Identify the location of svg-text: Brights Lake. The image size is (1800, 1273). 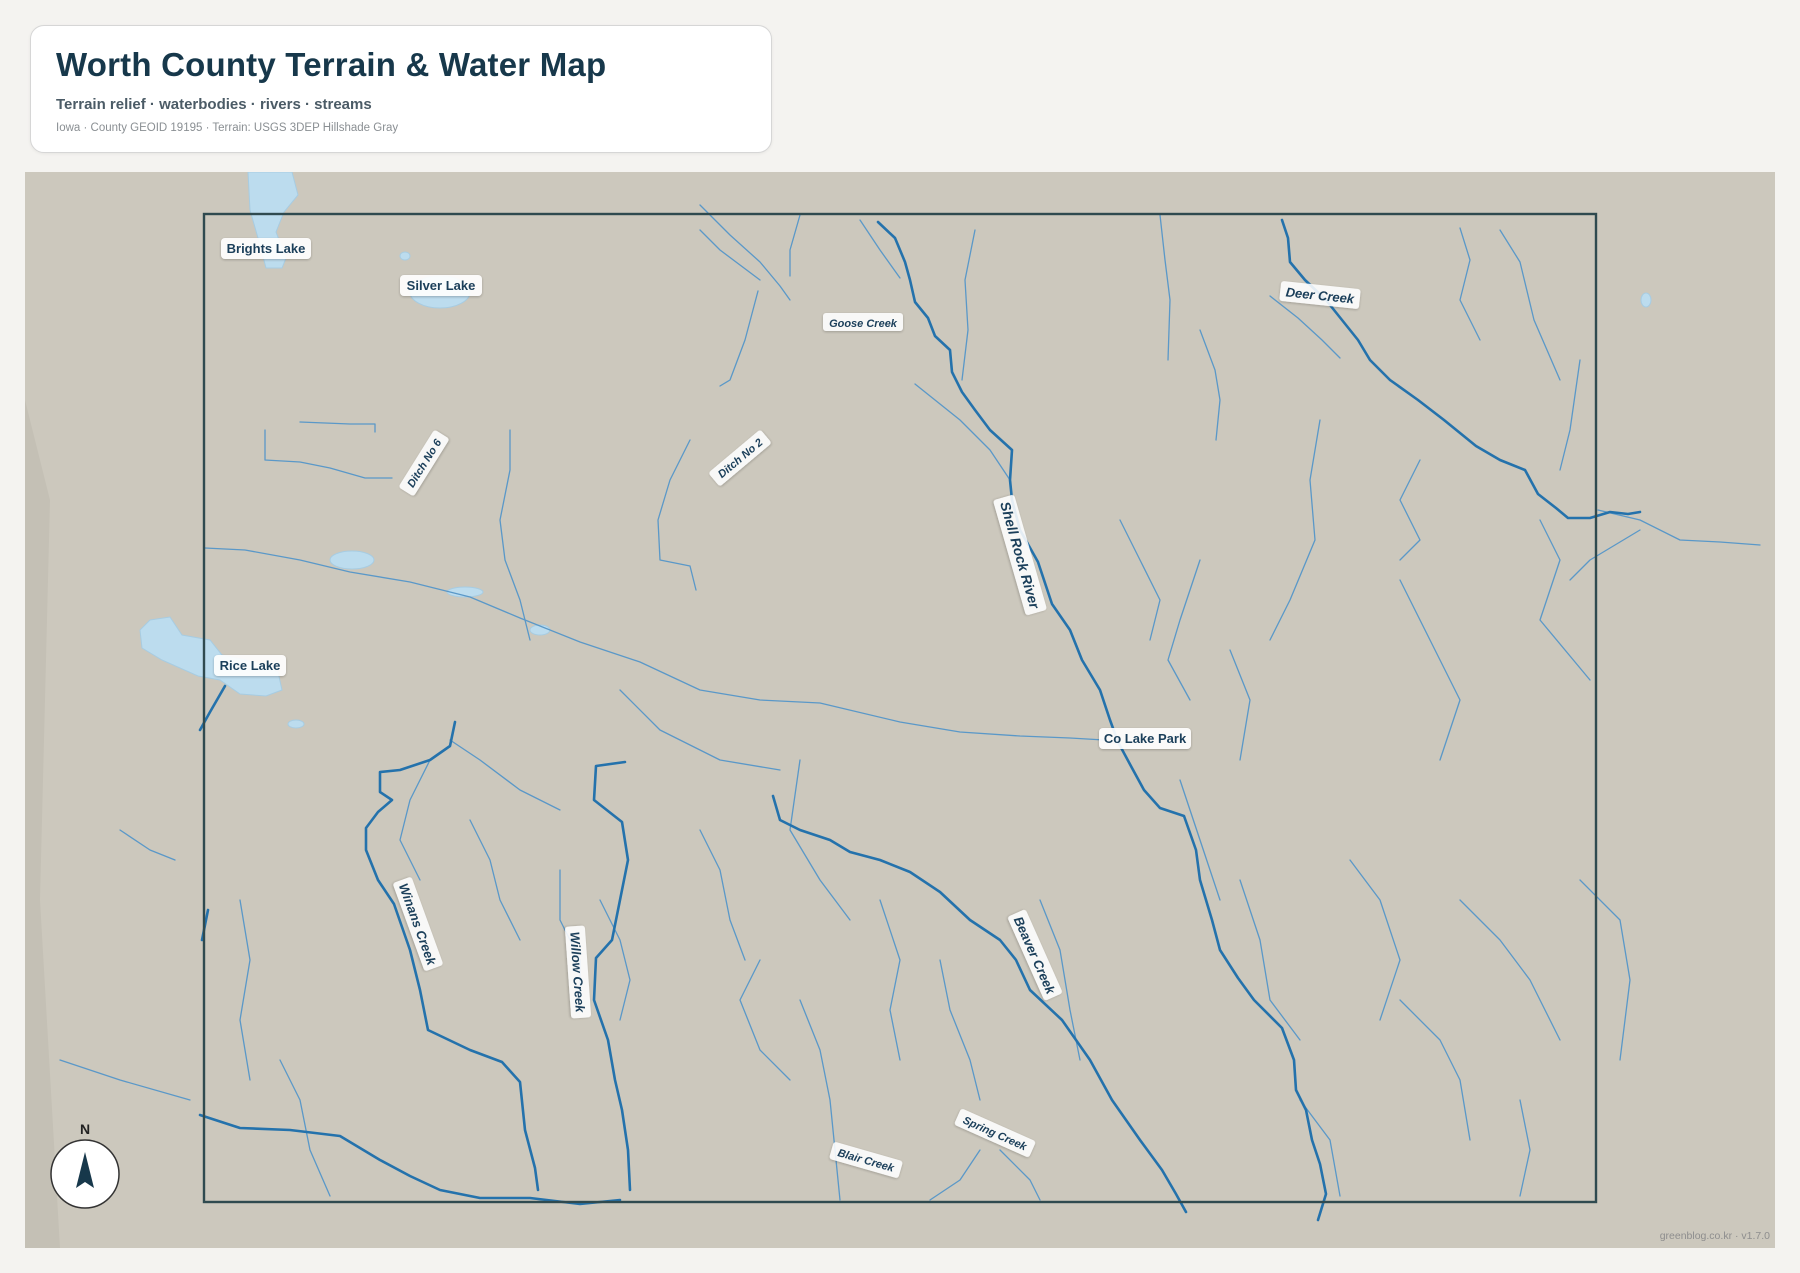
(266, 248).